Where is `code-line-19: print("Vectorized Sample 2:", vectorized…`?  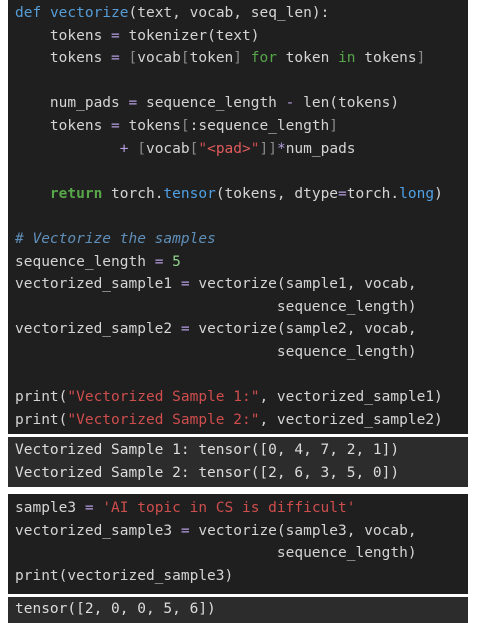
code-line-19: print("Vectorized Sample 2:", vectorized… is located at coordinates (229, 419).